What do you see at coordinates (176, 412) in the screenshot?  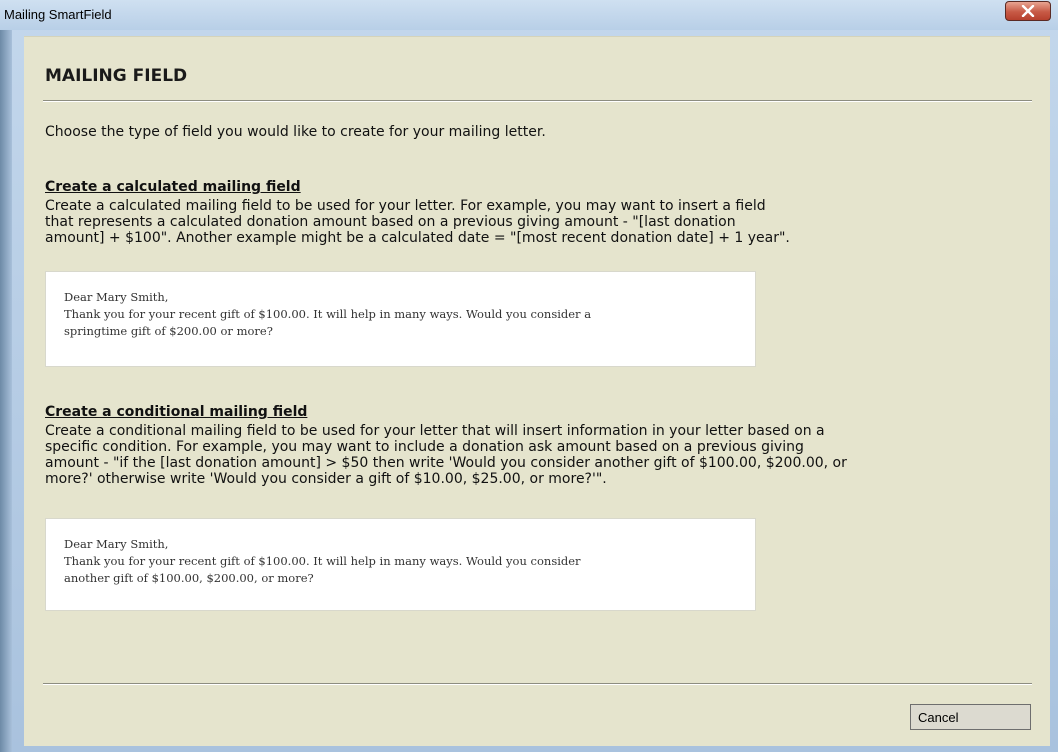 I see `create-conditional-field-link: Create a conditional mailing field` at bounding box center [176, 412].